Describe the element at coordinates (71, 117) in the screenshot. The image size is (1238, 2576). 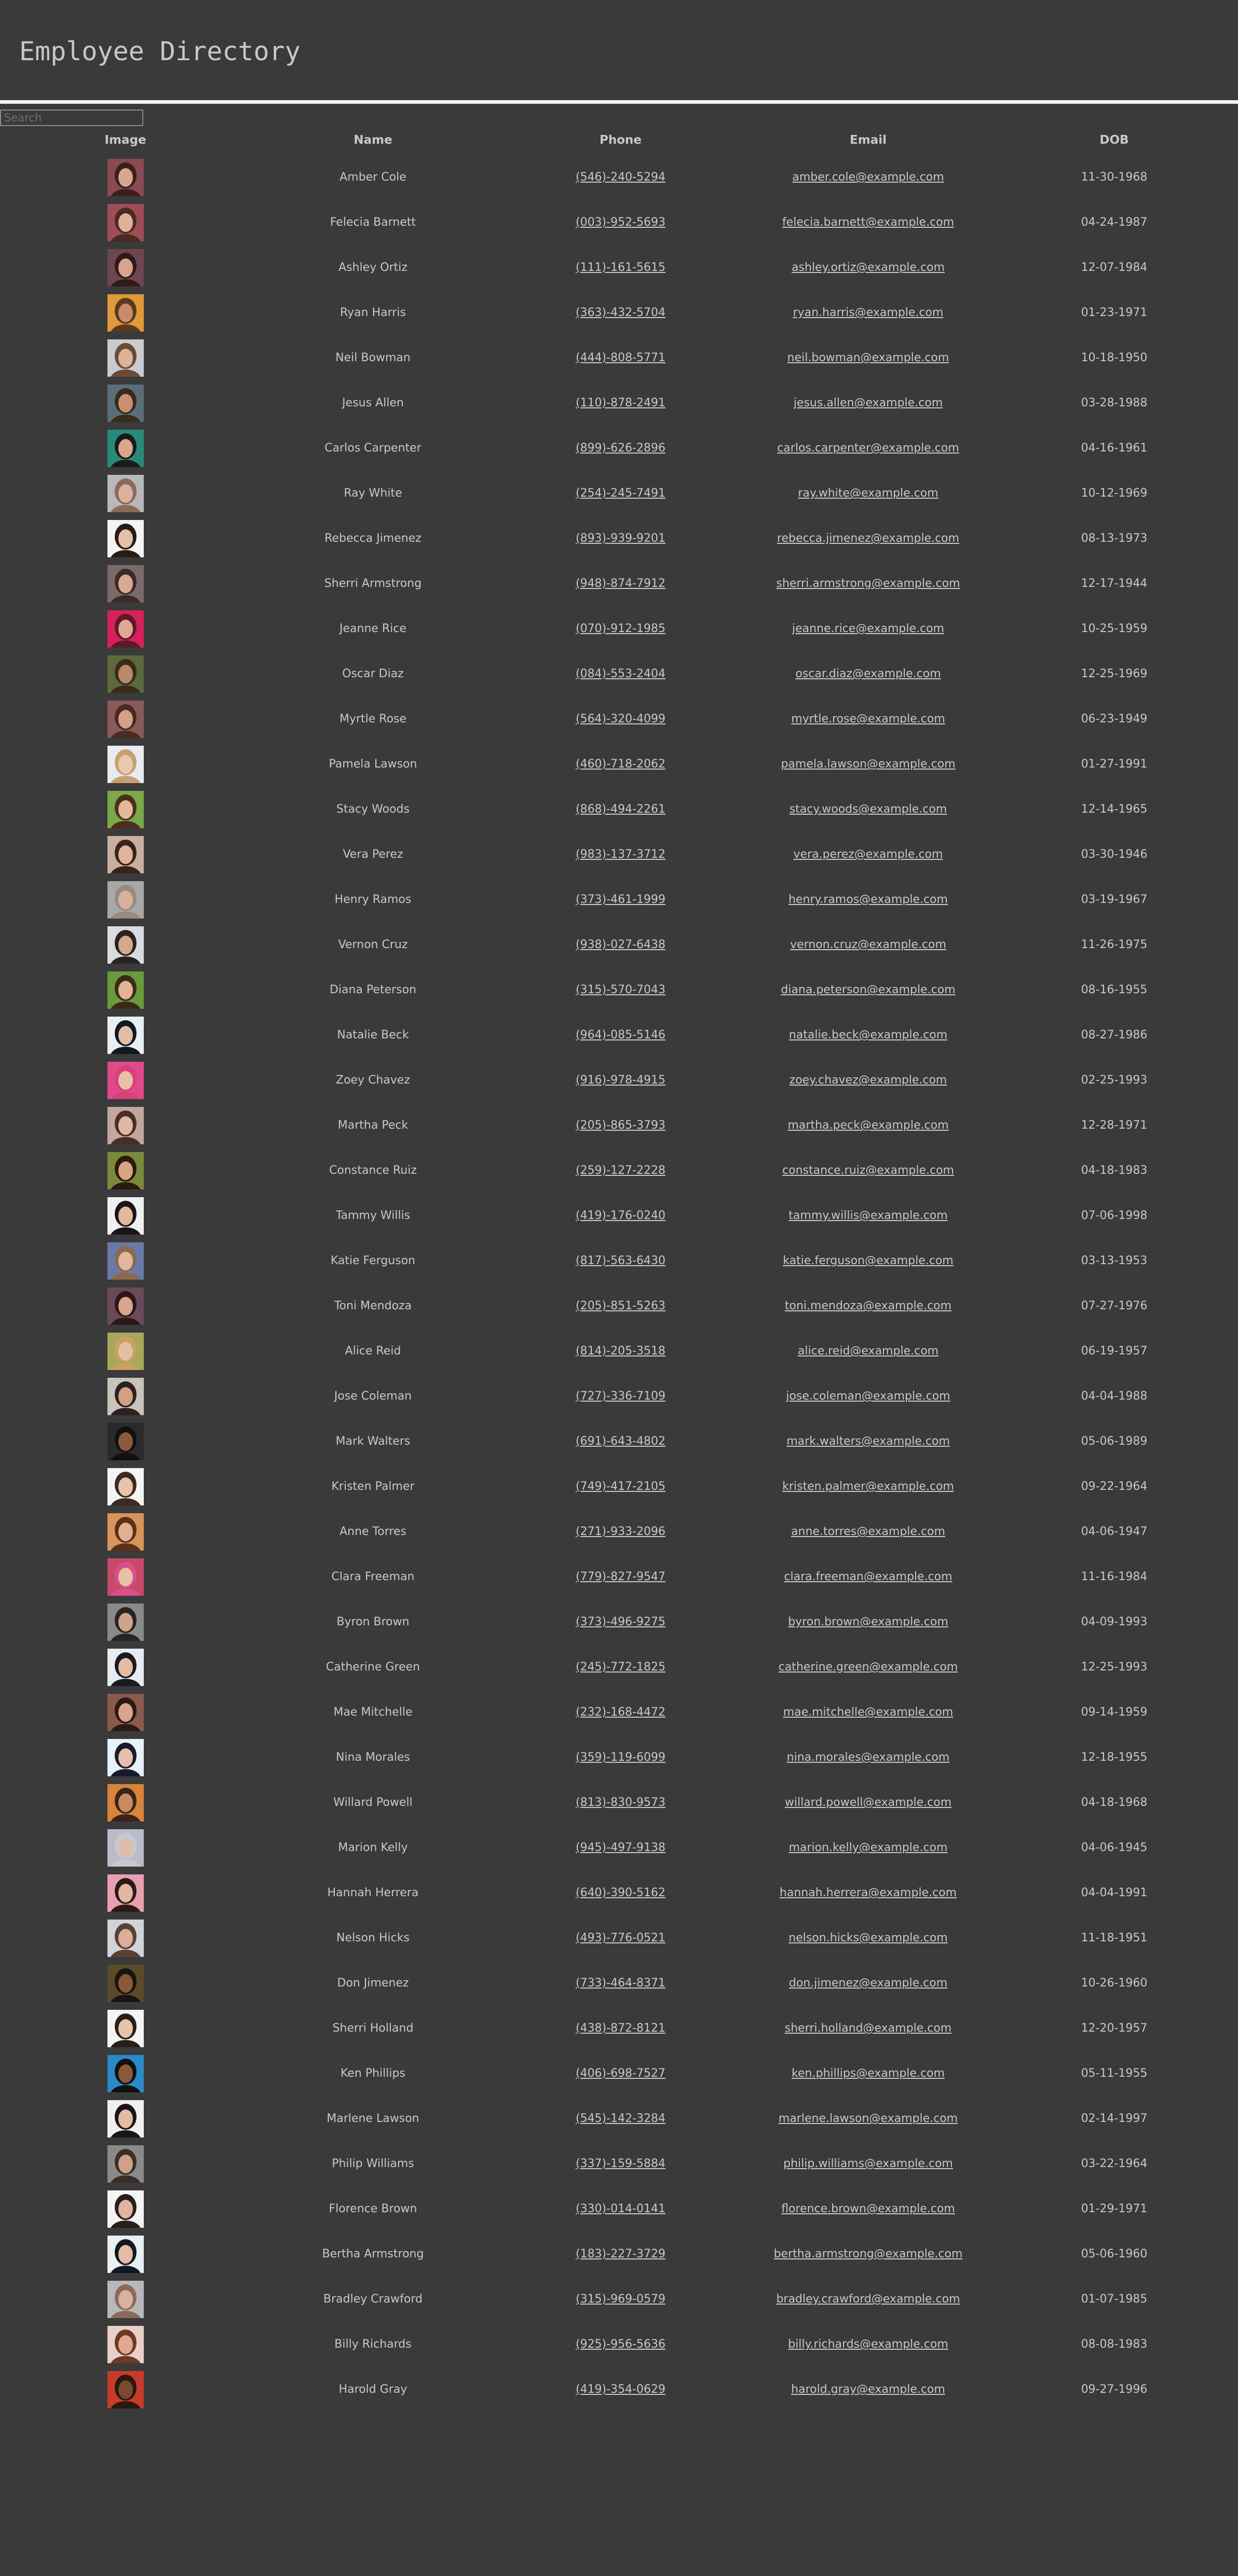
I see `search-input` at that location.